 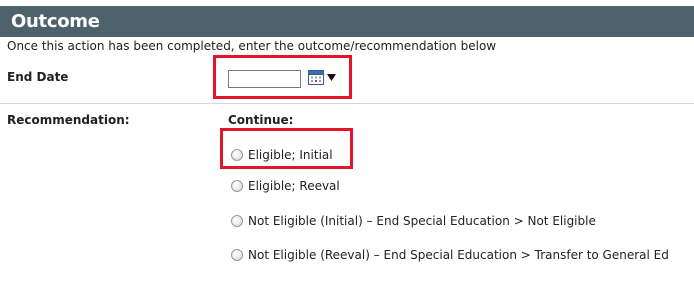 I want to click on date-picker-button, so click(x=322, y=78).